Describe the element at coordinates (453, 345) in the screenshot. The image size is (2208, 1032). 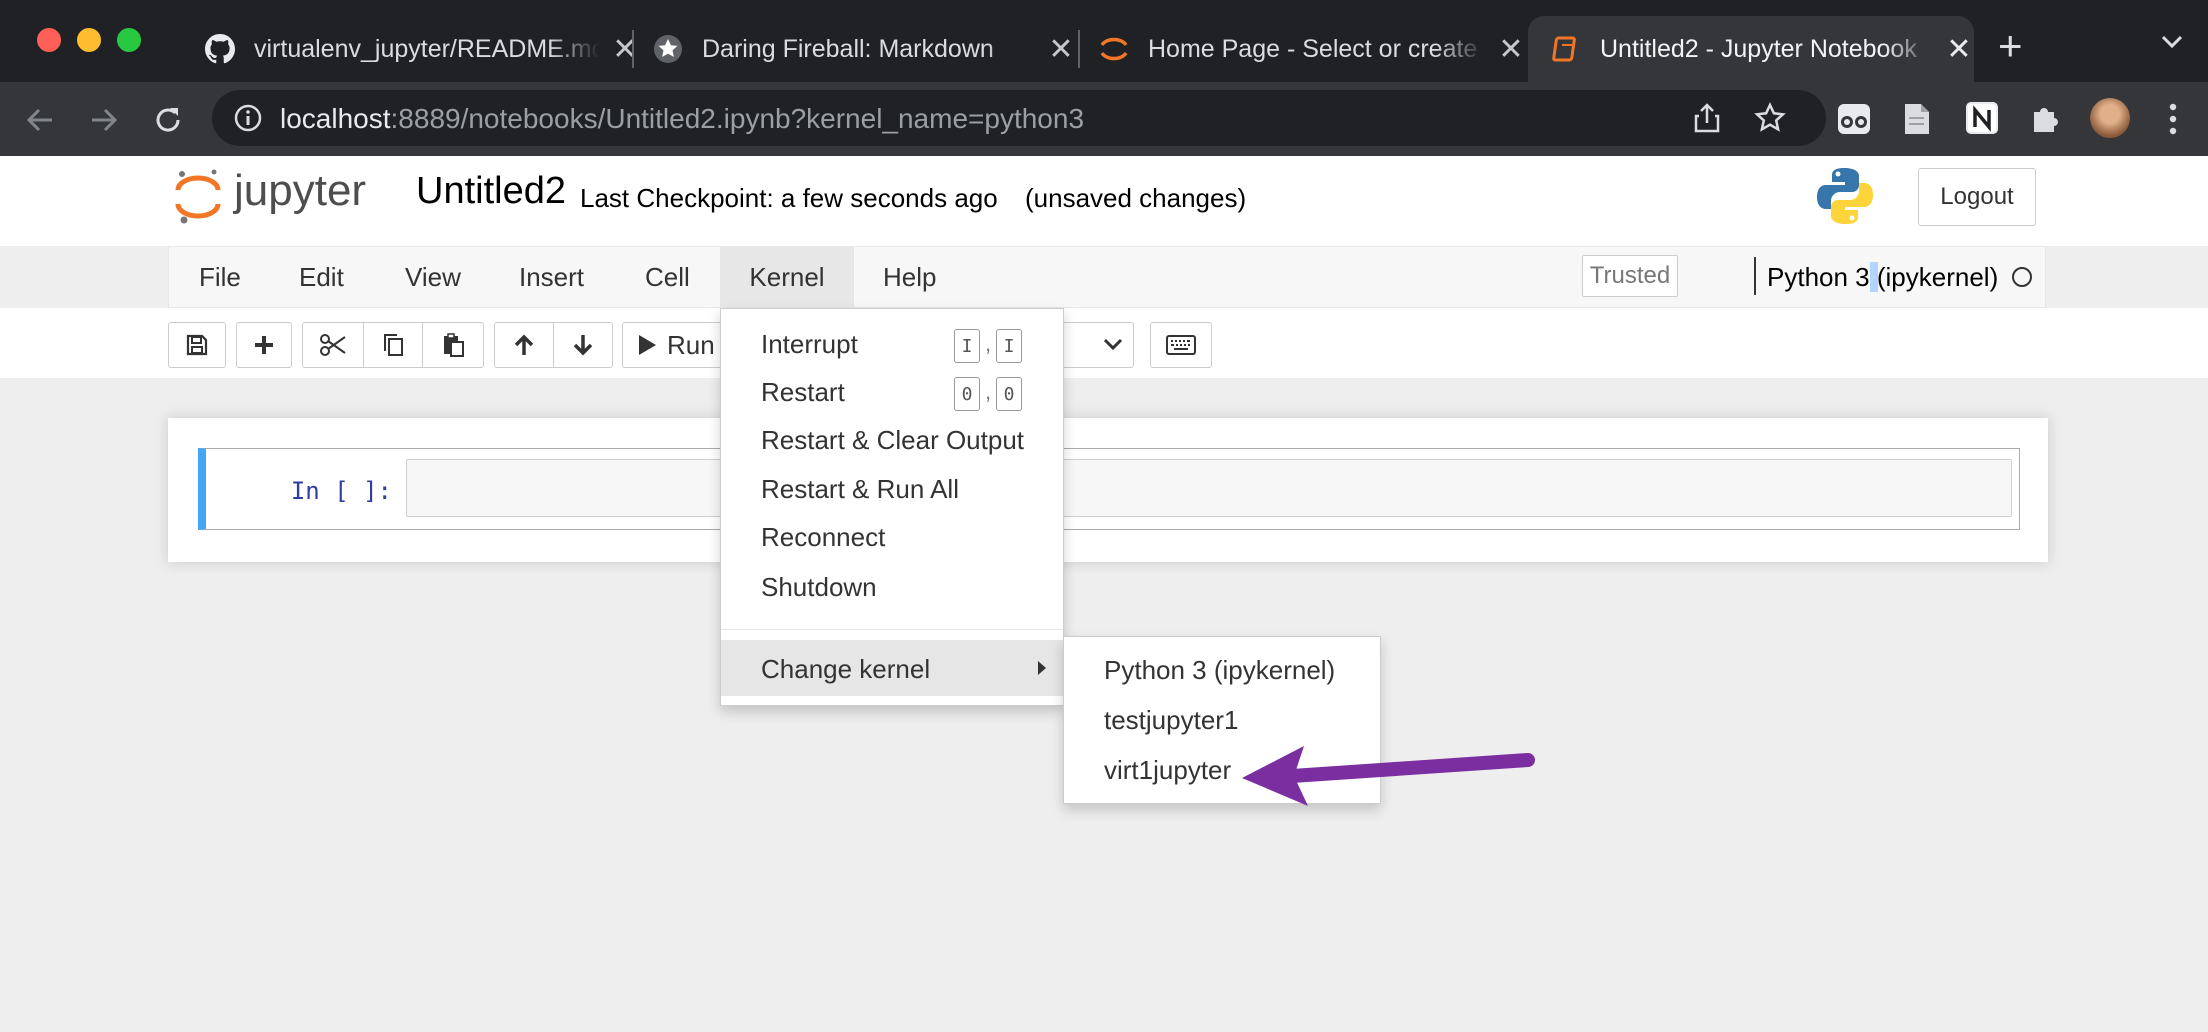
I see `paste-button` at that location.